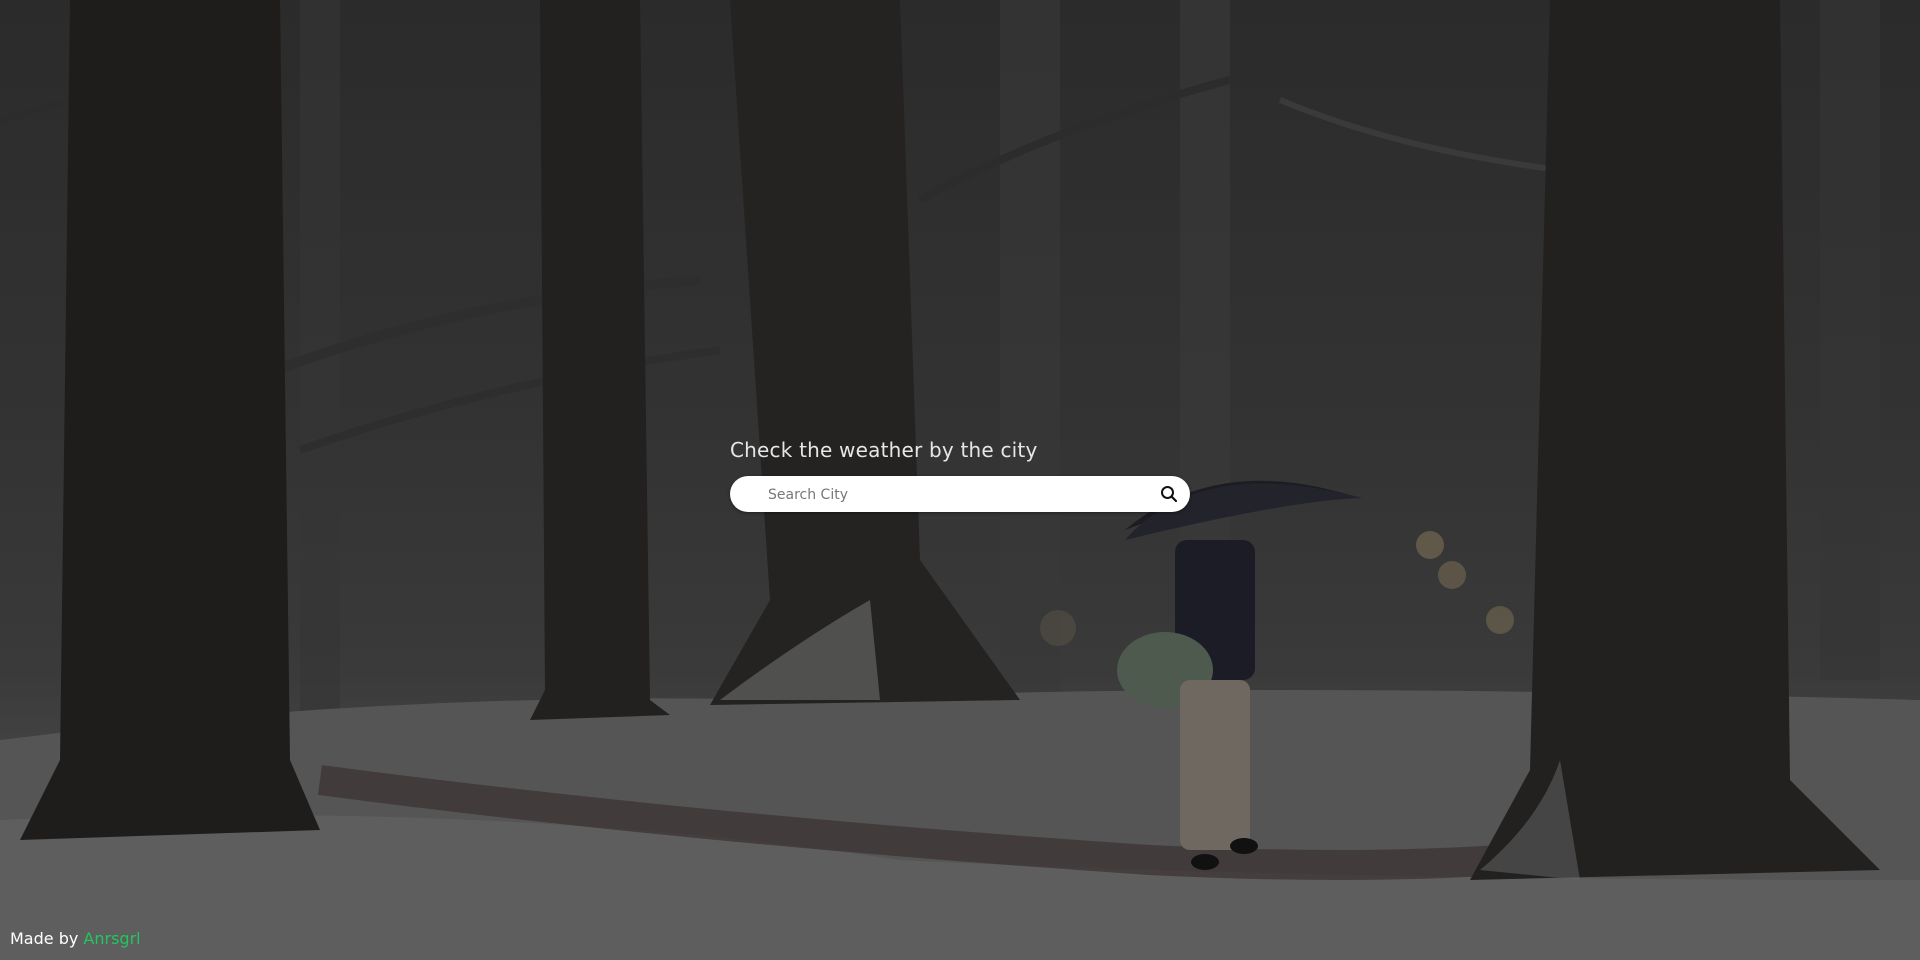  I want to click on made-by-label: Made by, so click(44, 938).